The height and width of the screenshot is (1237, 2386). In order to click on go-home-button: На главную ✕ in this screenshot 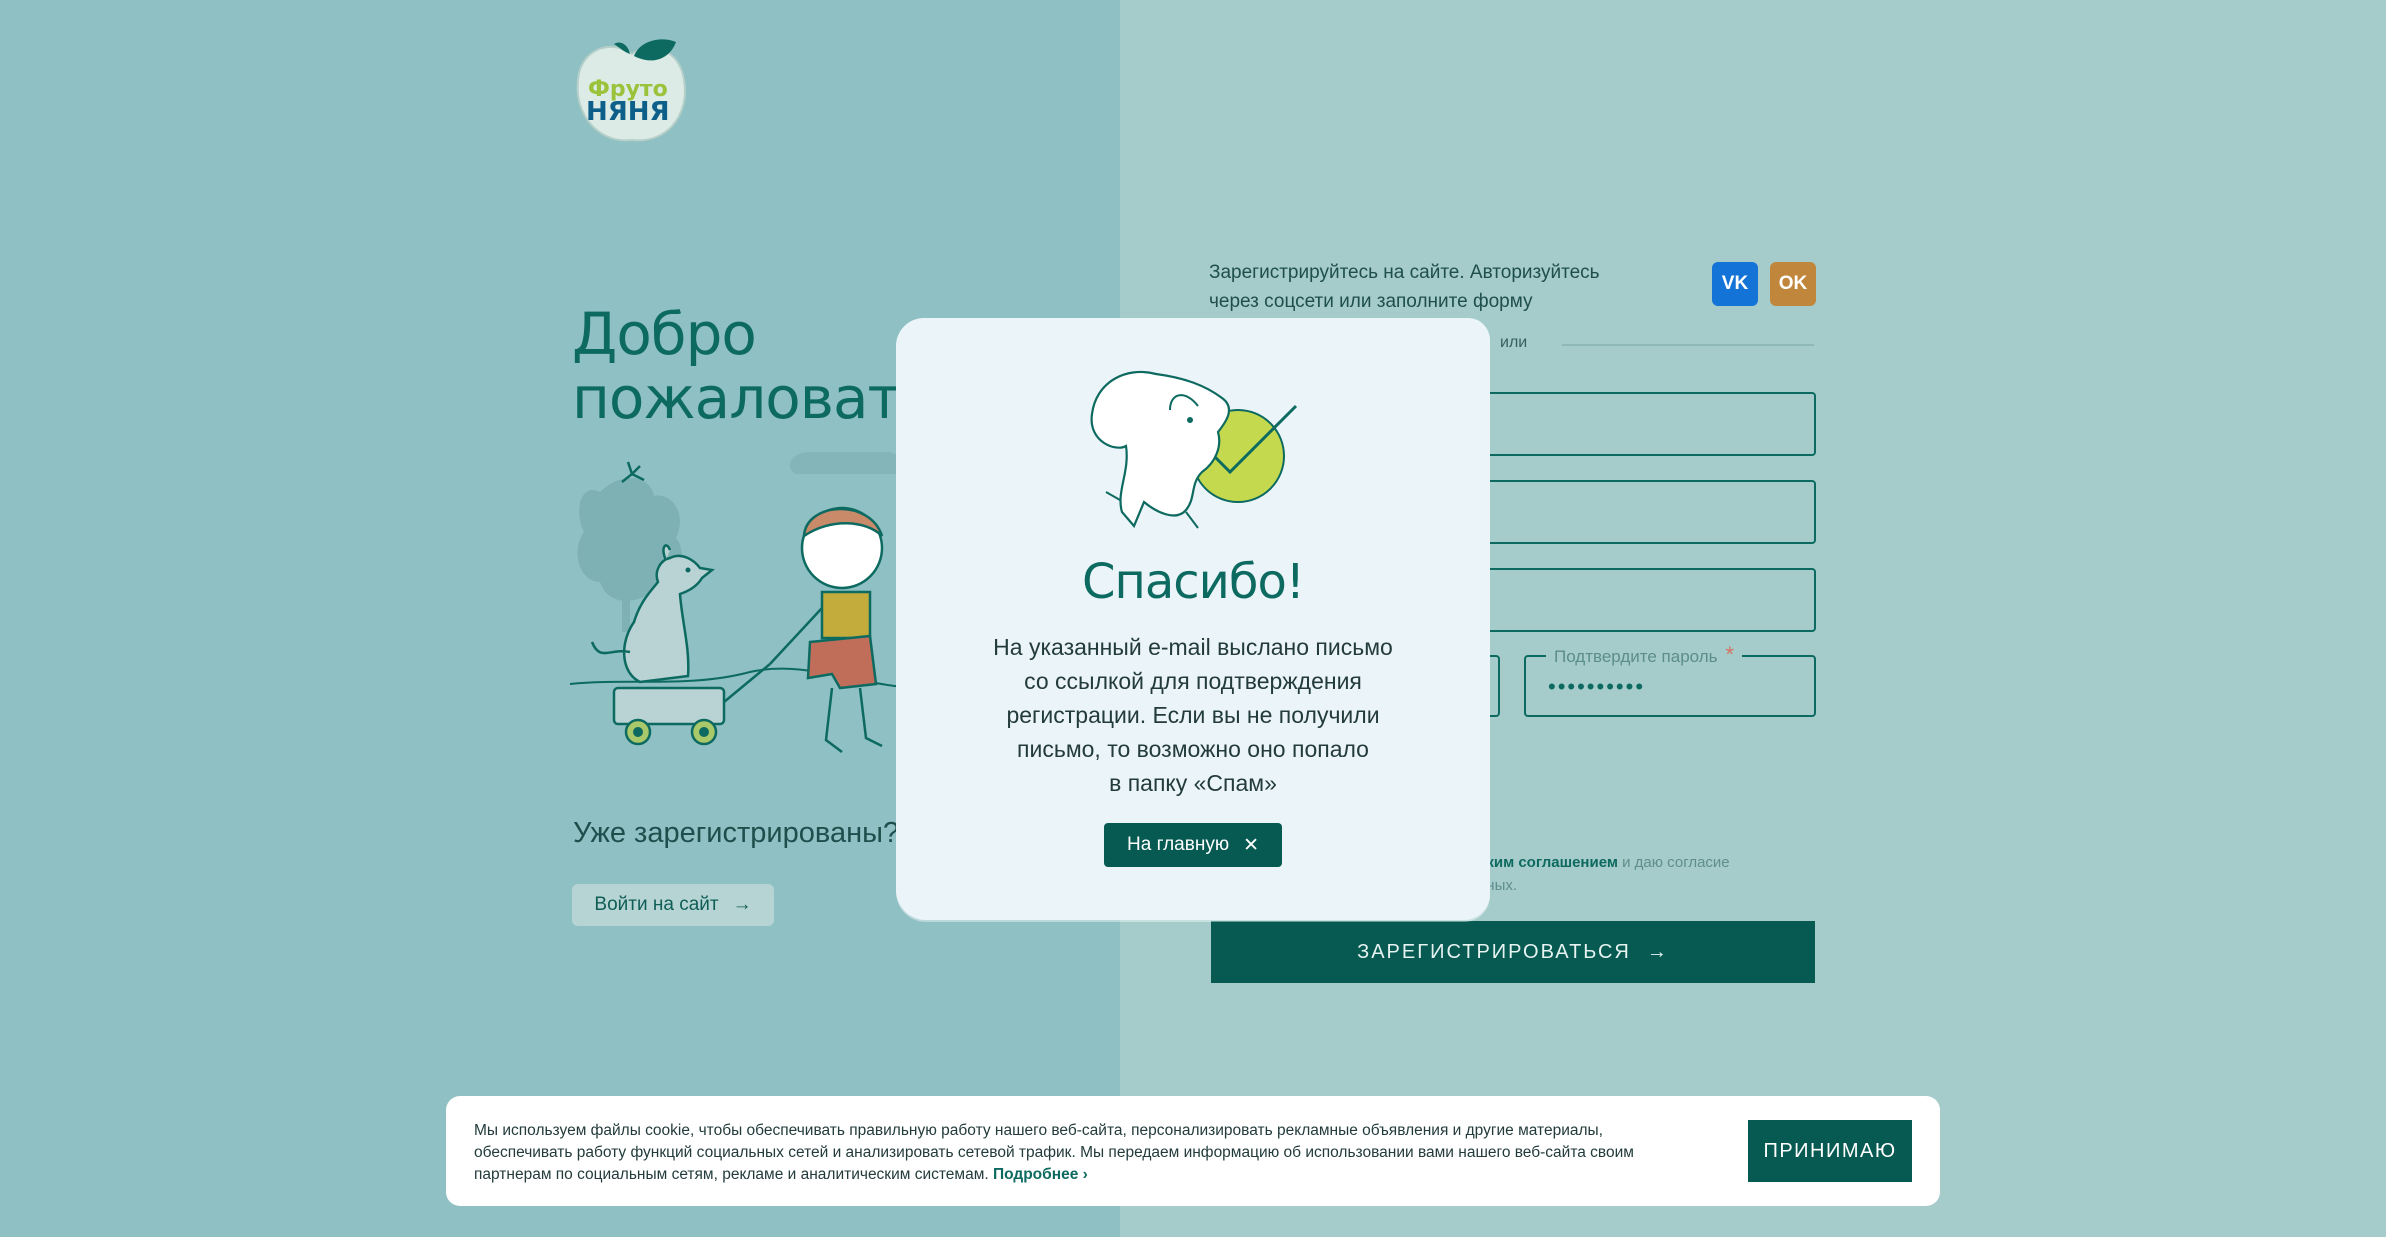, I will do `click(1193, 845)`.